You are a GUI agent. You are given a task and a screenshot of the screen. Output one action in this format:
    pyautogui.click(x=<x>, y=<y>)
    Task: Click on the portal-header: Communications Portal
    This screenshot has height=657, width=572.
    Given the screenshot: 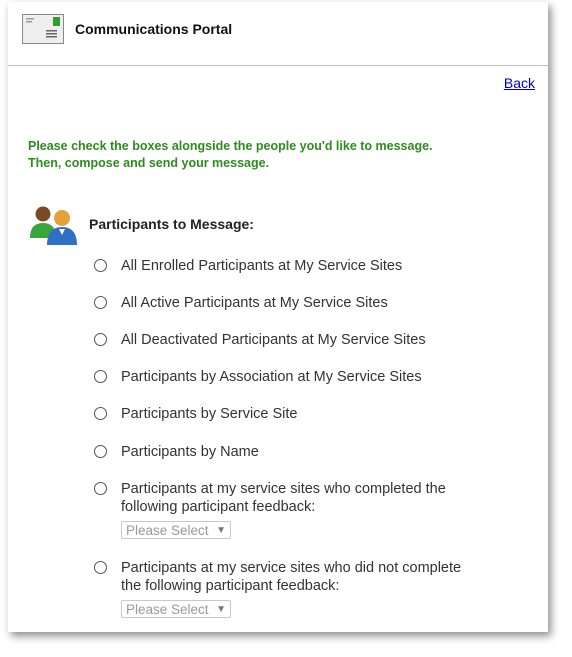 What is the action you would take?
    pyautogui.click(x=278, y=34)
    